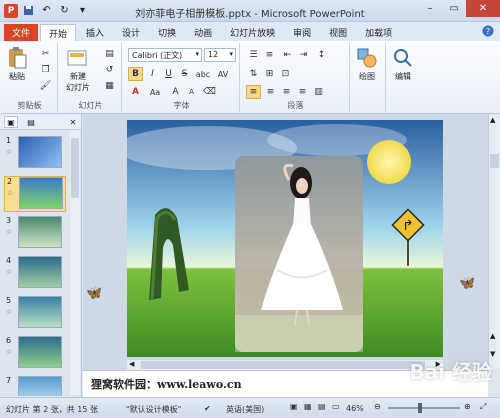  What do you see at coordinates (287, 55) in the screenshot?
I see `decrease-indent-icon: ⇤` at bounding box center [287, 55].